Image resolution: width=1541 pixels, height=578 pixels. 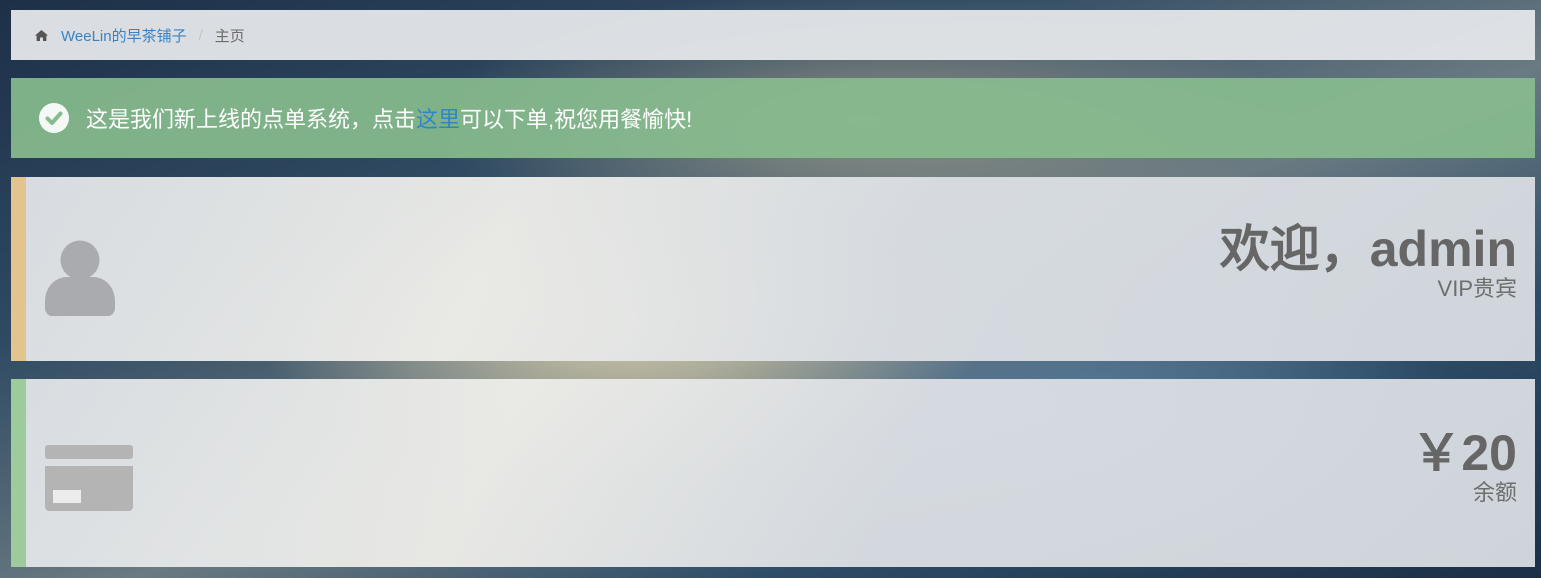 What do you see at coordinates (41, 35) in the screenshot?
I see `home-icon` at bounding box center [41, 35].